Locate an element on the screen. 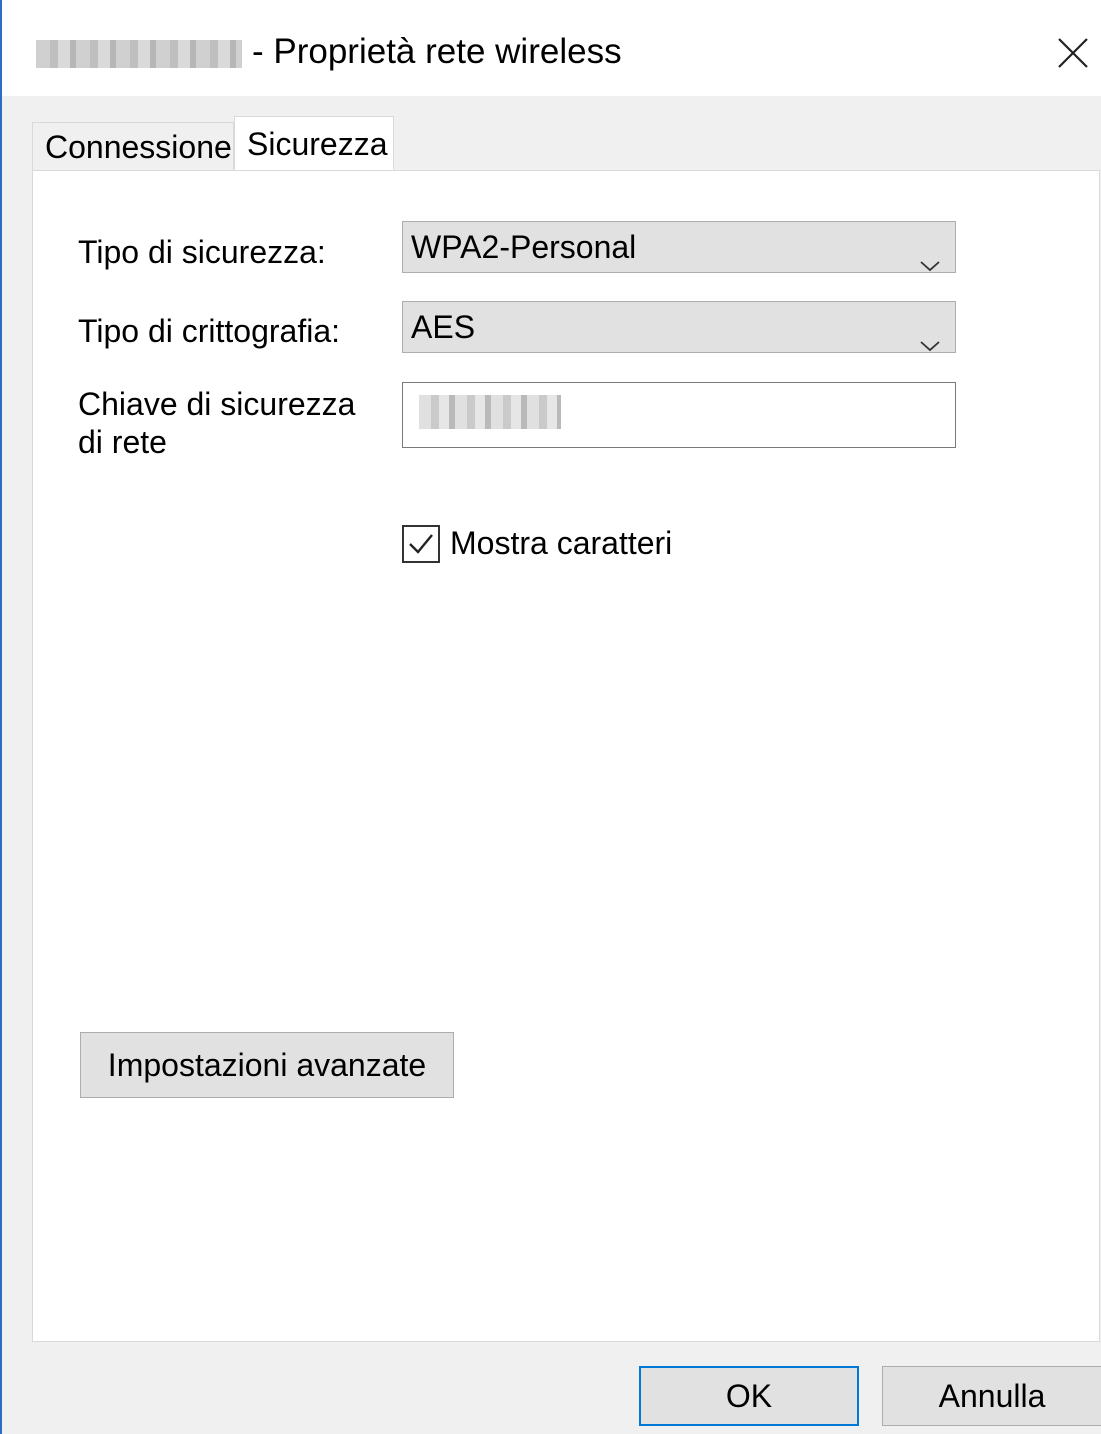 This screenshot has width=1101, height=1434. show-characters-checkbox is located at coordinates (421, 544).